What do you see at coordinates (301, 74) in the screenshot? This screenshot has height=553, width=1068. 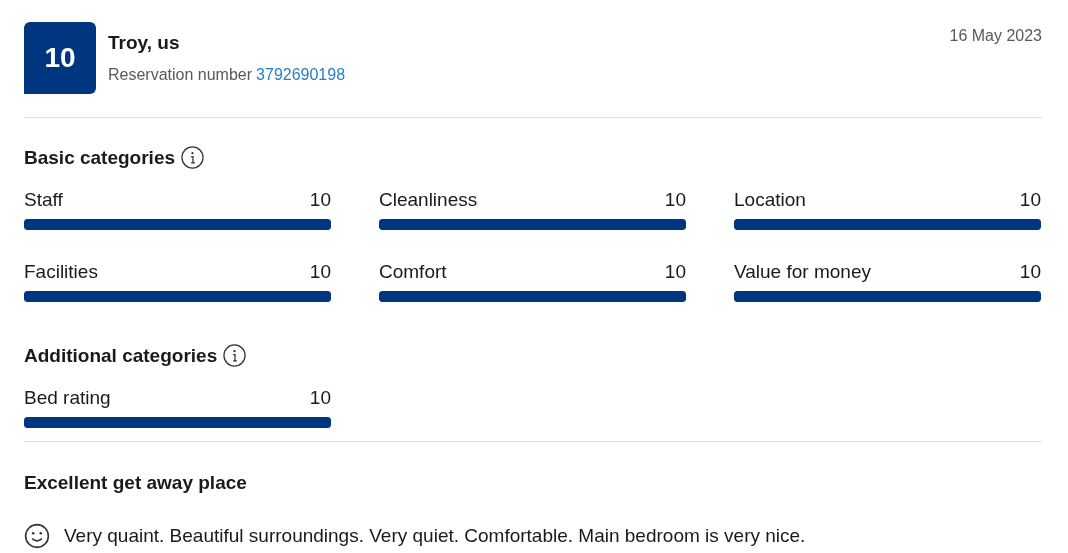 I see `reservation-link: 3792690198` at bounding box center [301, 74].